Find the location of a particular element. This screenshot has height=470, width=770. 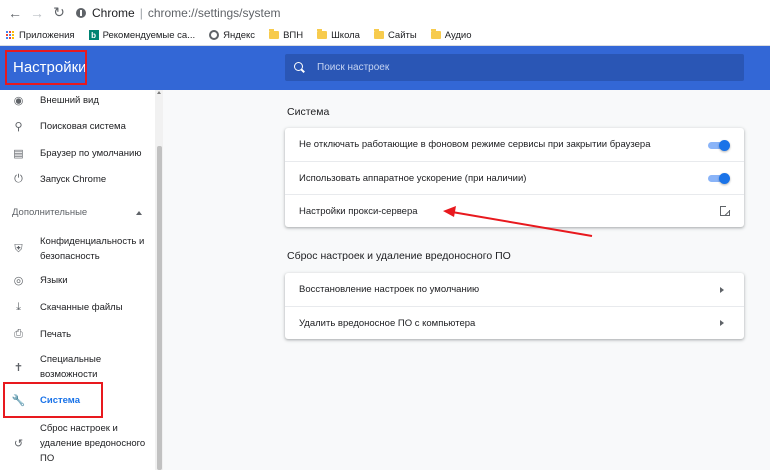

annotation-arrow is located at coordinates (518, 221).